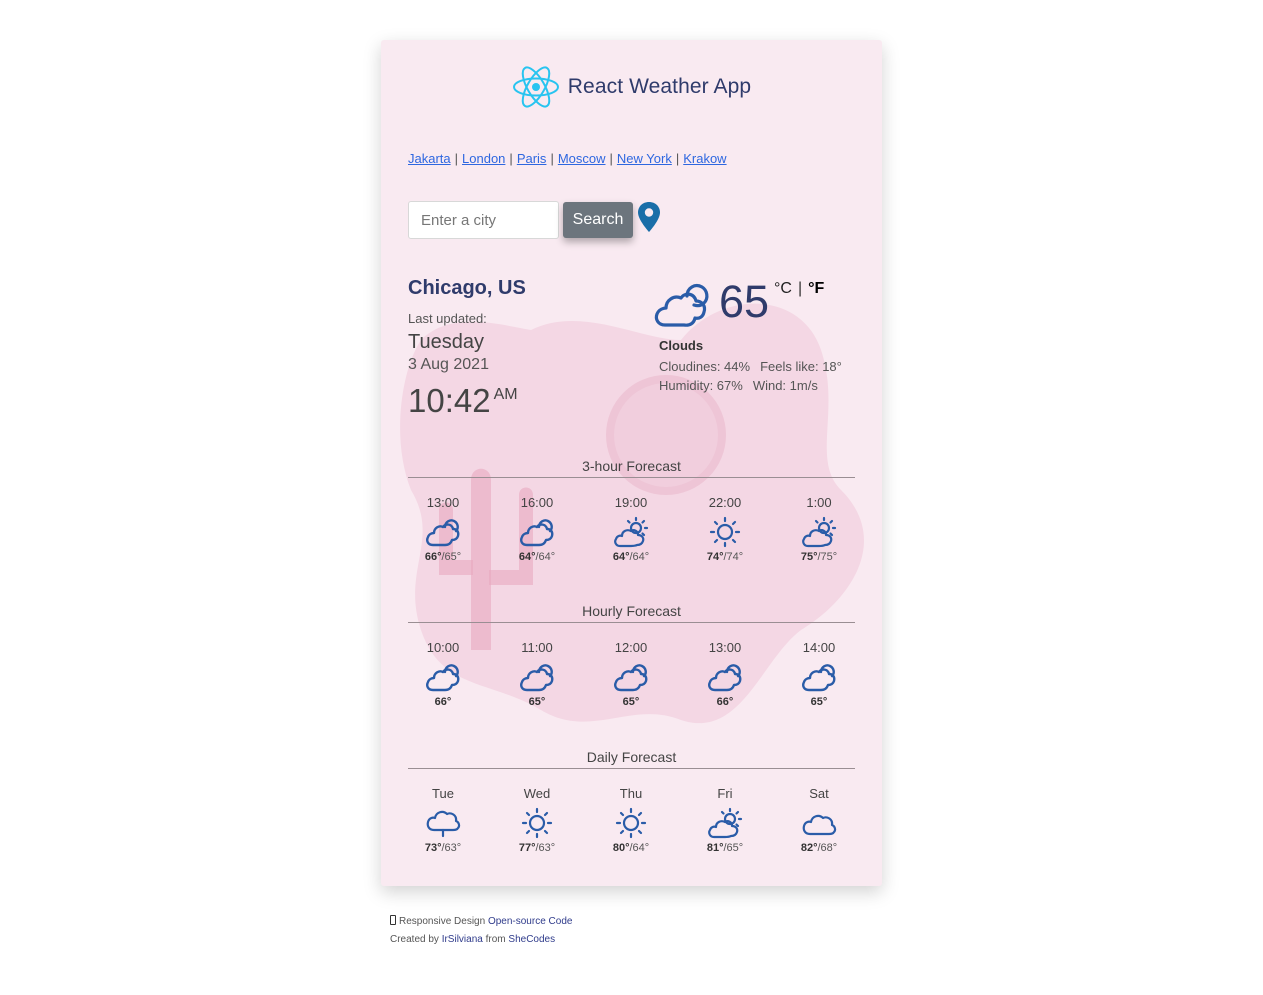  Describe the element at coordinates (725, 529) in the screenshot. I see `forecast-item: 22:00 74°/74°` at that location.